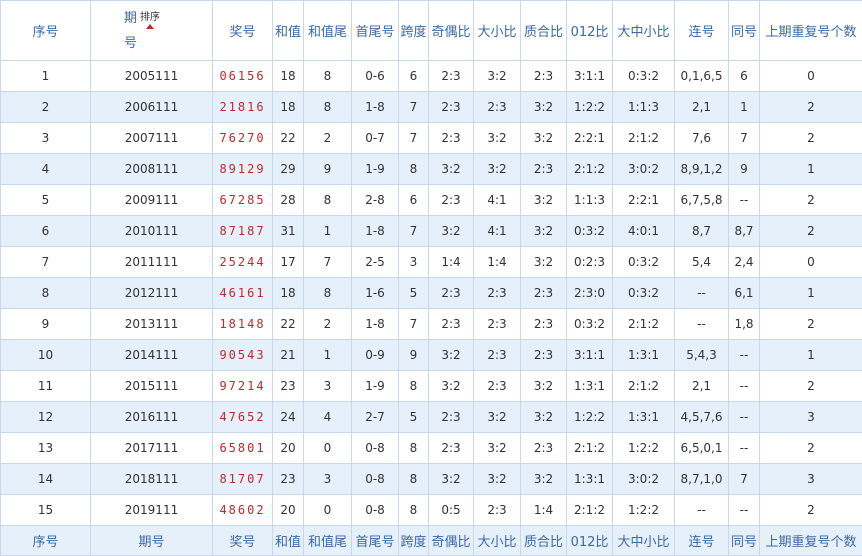 The height and width of the screenshot is (556, 862). What do you see at coordinates (744, 293) in the screenshot?
I see `cell-same: 6,1` at bounding box center [744, 293].